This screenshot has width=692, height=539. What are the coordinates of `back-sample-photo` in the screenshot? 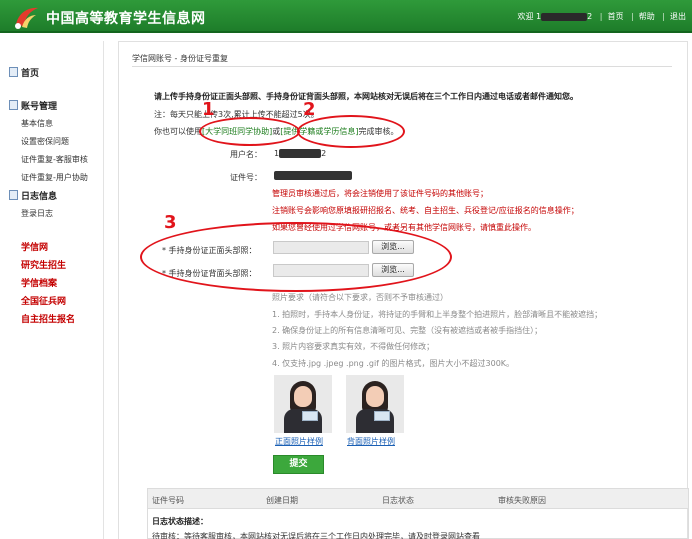 It's located at (375, 404).